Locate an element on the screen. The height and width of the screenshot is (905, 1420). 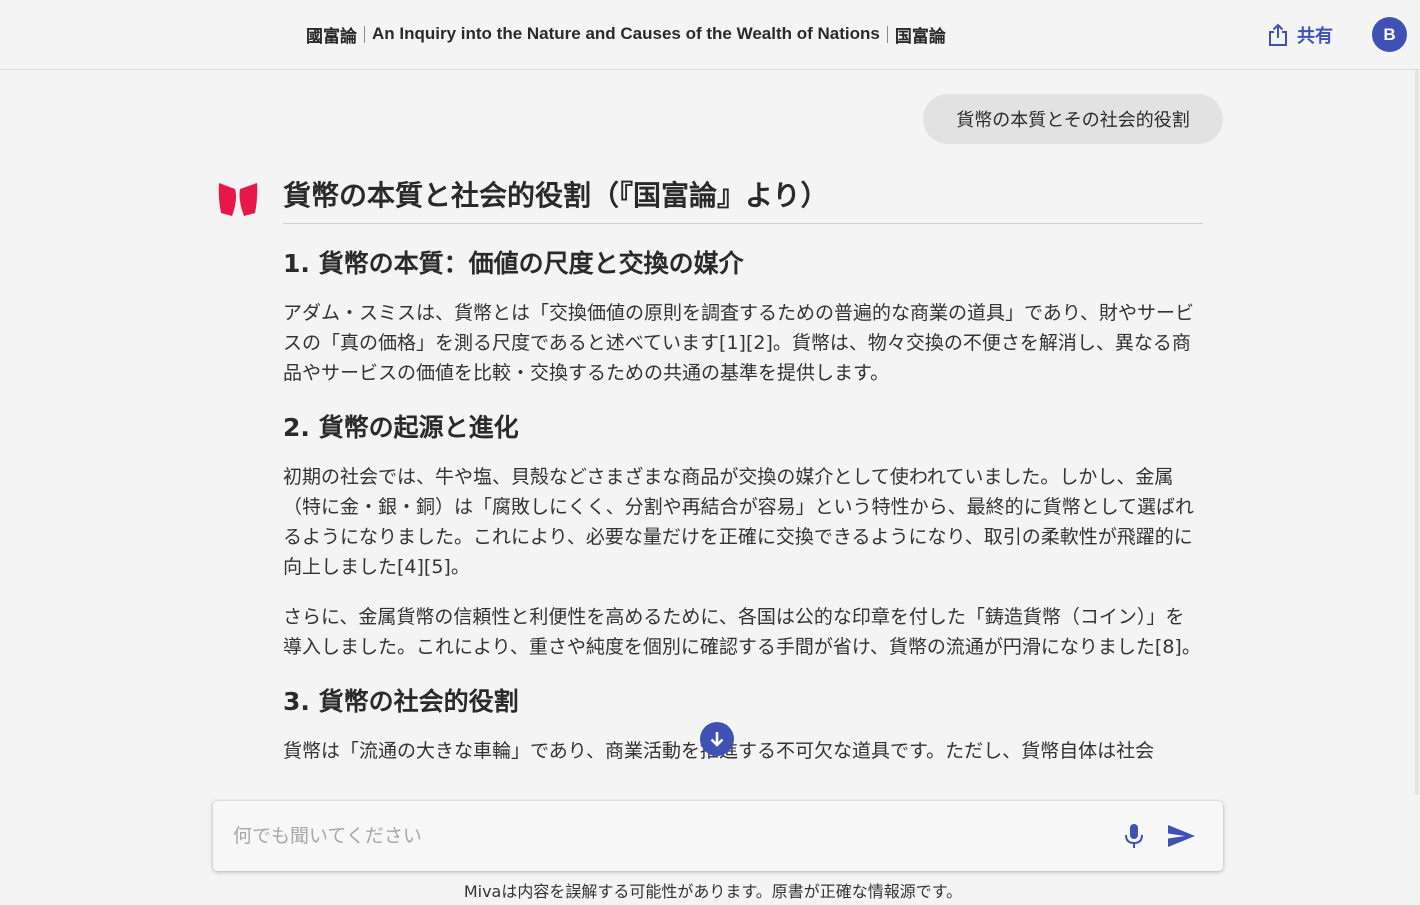
title-right: 国富論 is located at coordinates (920, 36).